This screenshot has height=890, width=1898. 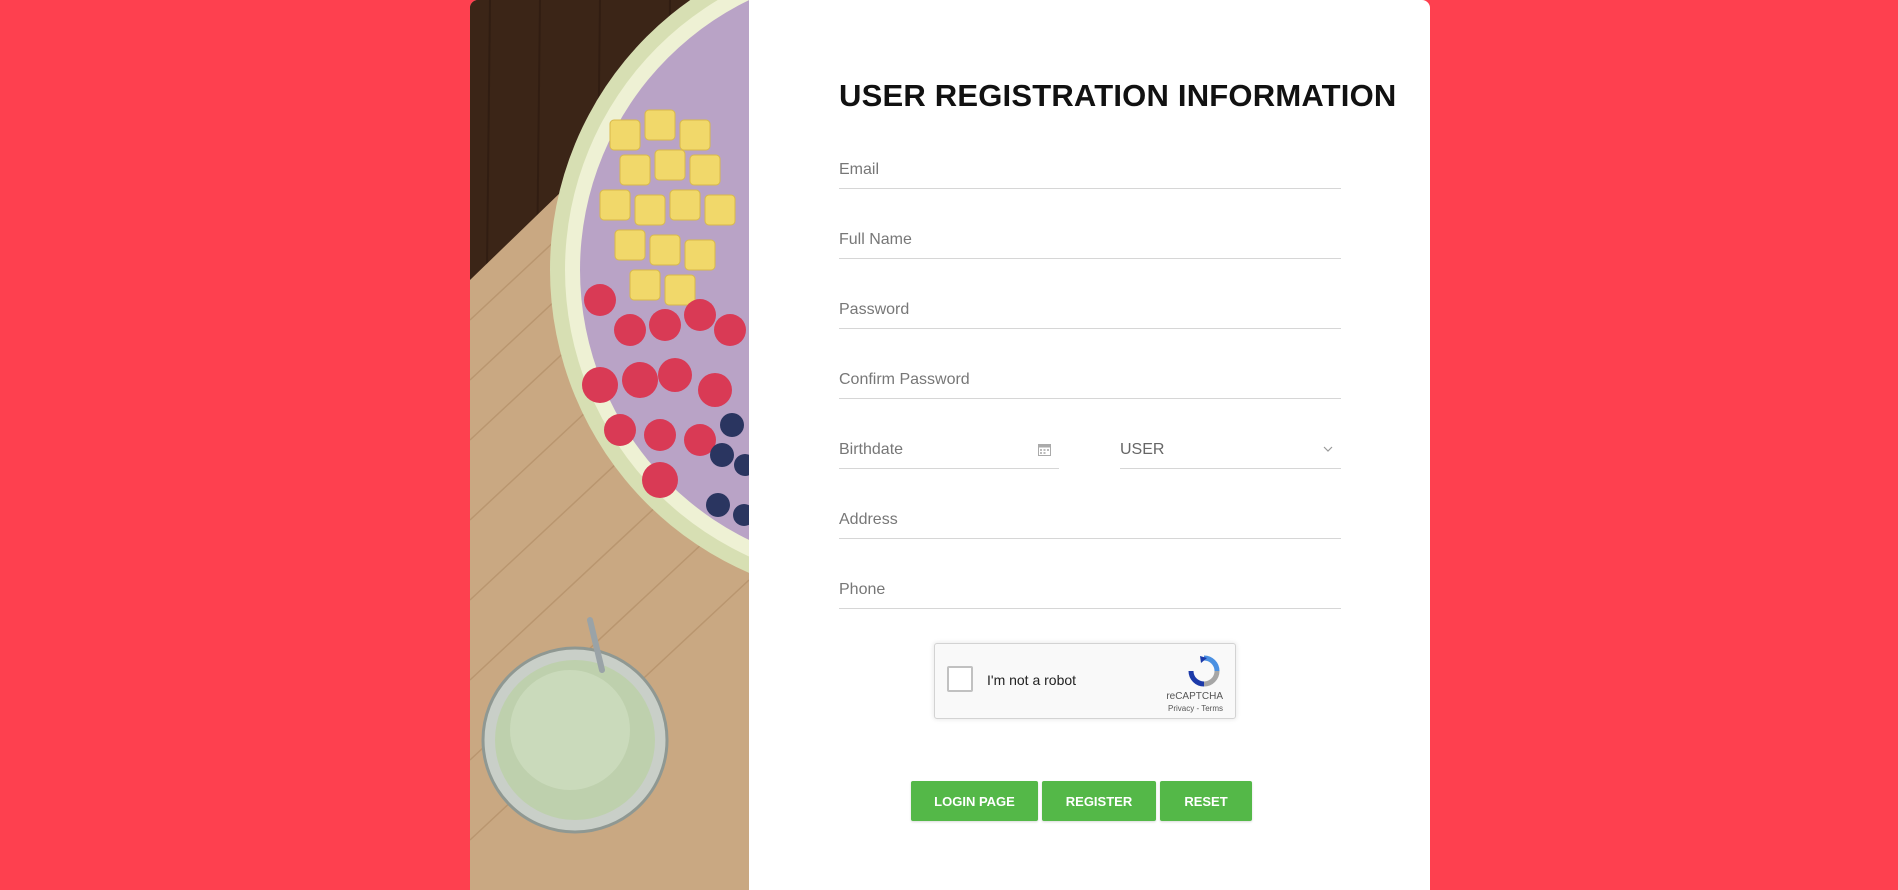 What do you see at coordinates (1230, 451) in the screenshot?
I see `role-select: USER` at bounding box center [1230, 451].